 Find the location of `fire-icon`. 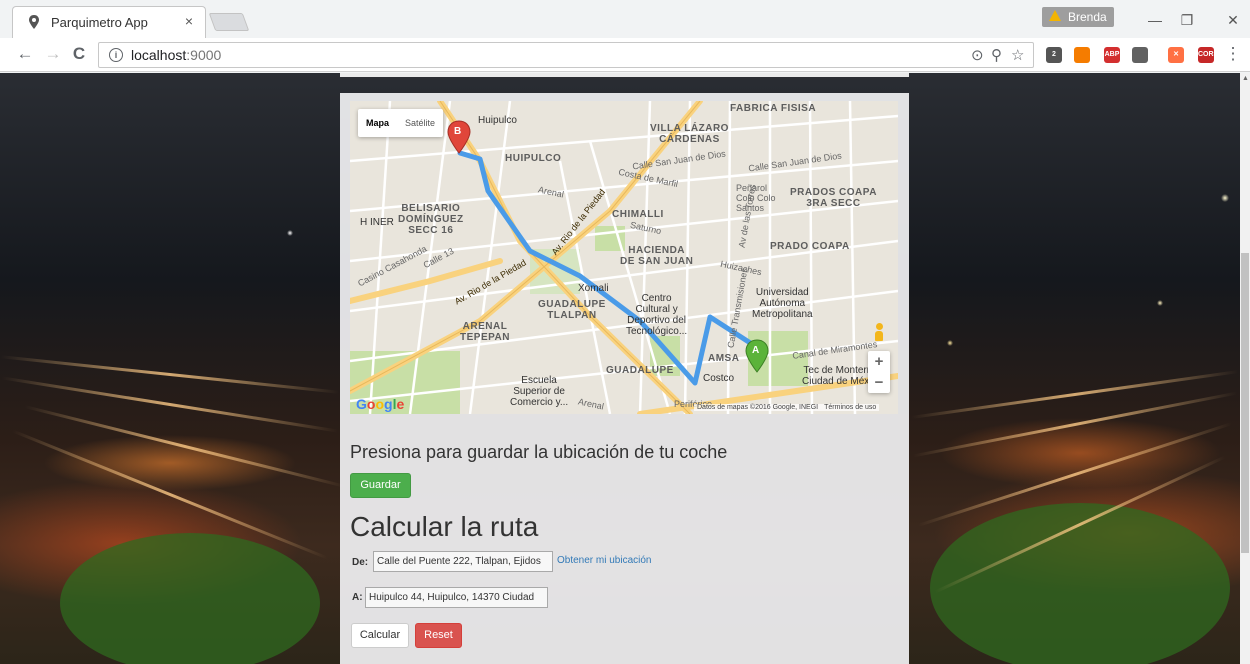

fire-icon is located at coordinates (1082, 55).